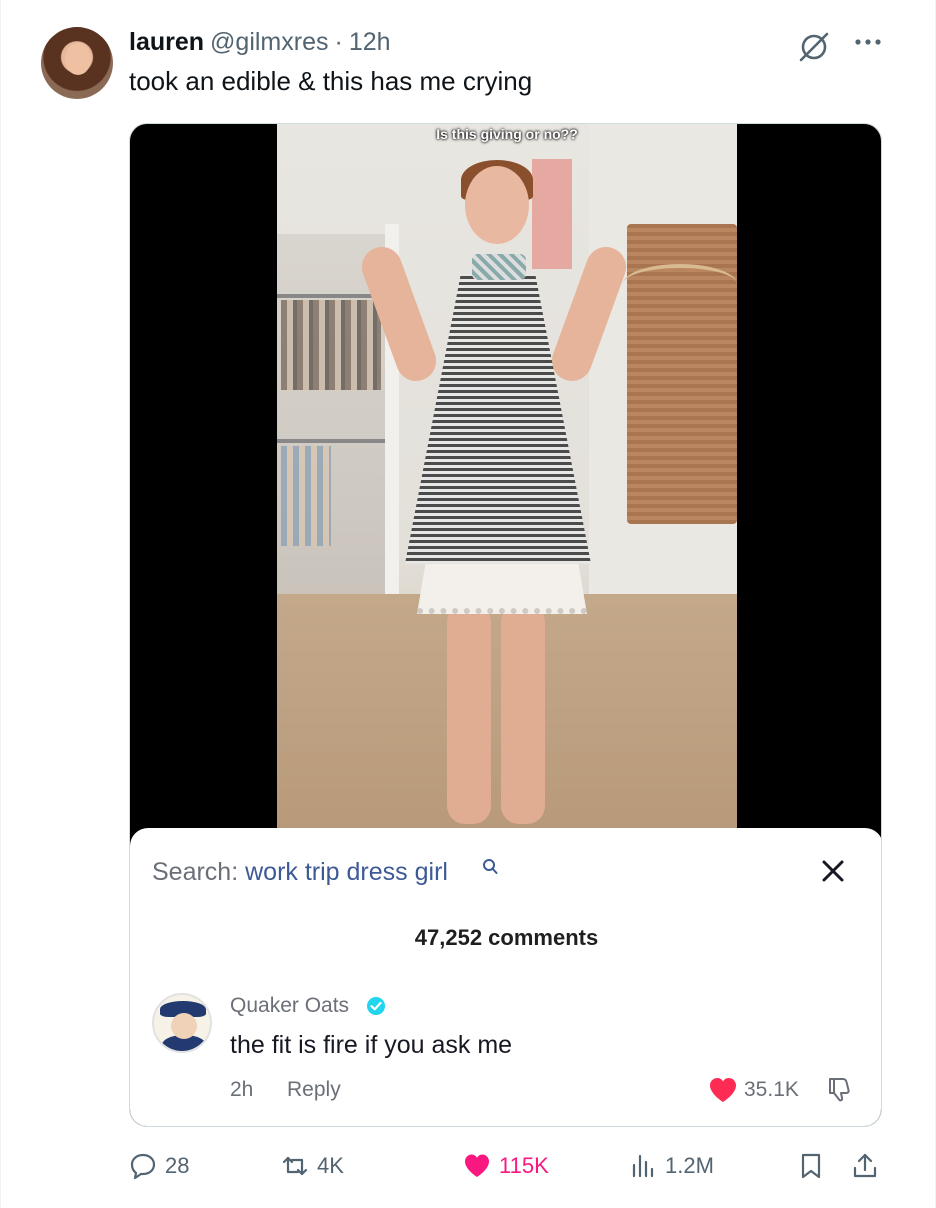 The image size is (936, 1208). What do you see at coordinates (182, 1023) in the screenshot?
I see `commenter-avatar` at bounding box center [182, 1023].